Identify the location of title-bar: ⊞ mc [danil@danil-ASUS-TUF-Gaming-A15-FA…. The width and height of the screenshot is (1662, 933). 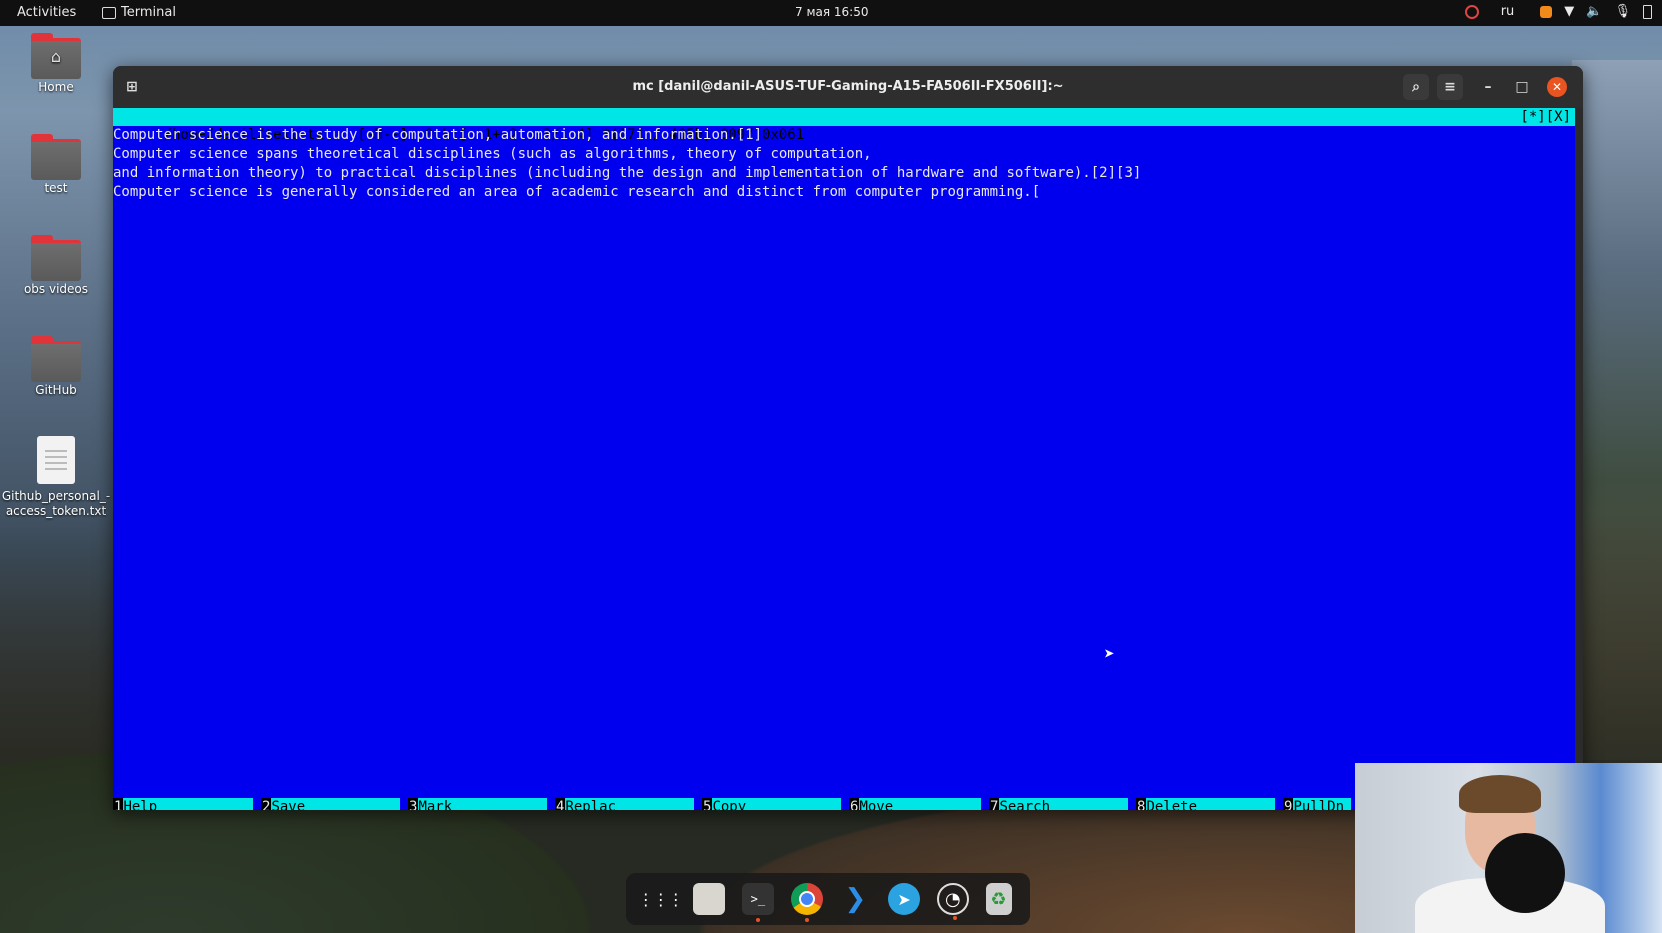
(848, 87).